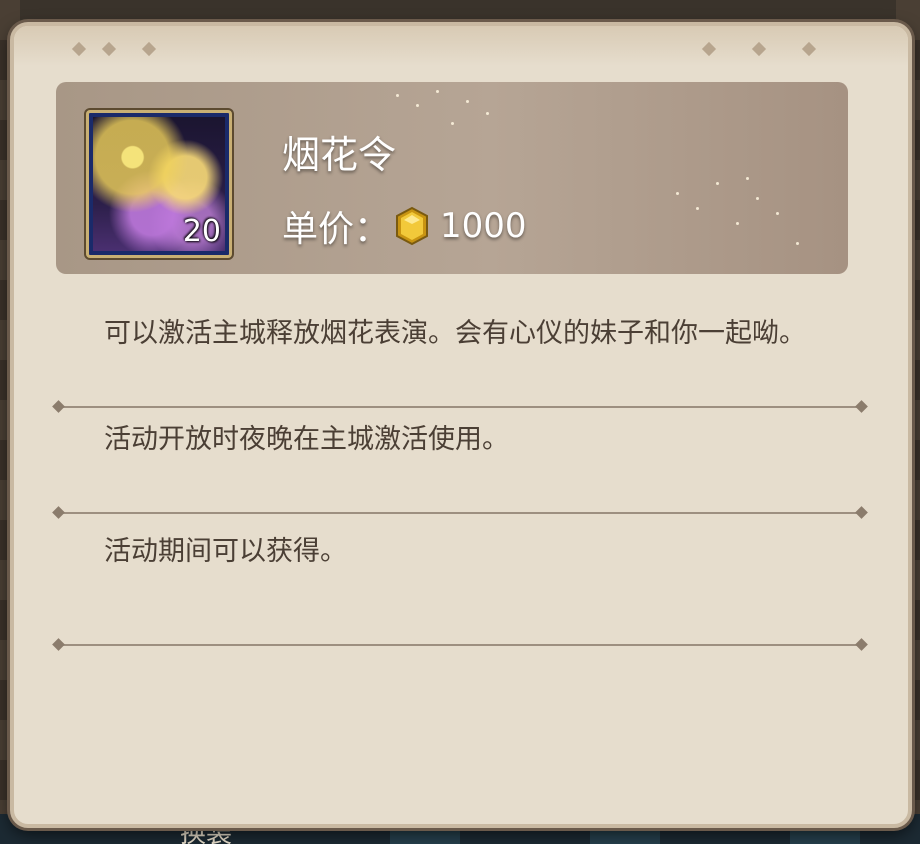  What do you see at coordinates (461, 46) in the screenshot?
I see `panel-top-ornament` at bounding box center [461, 46].